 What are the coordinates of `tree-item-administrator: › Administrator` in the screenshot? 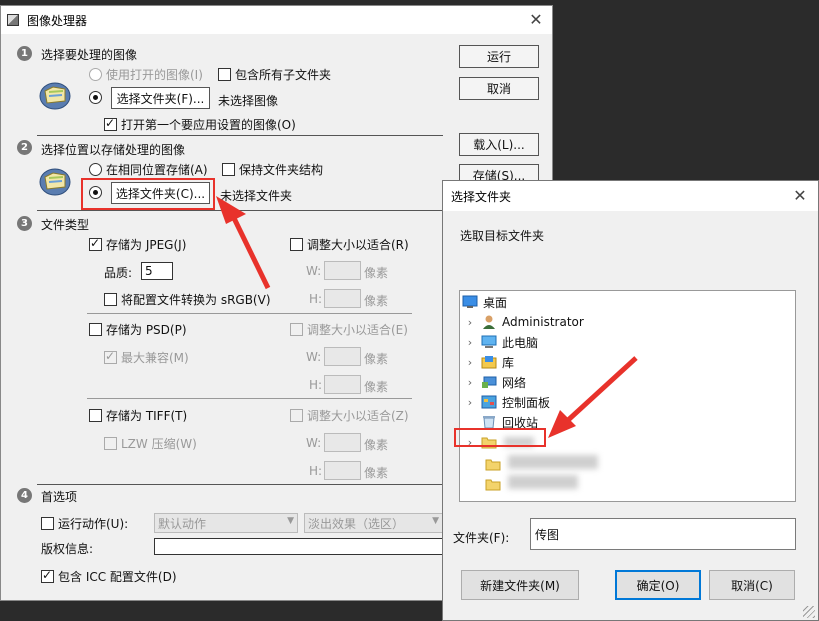 It's located at (627, 322).